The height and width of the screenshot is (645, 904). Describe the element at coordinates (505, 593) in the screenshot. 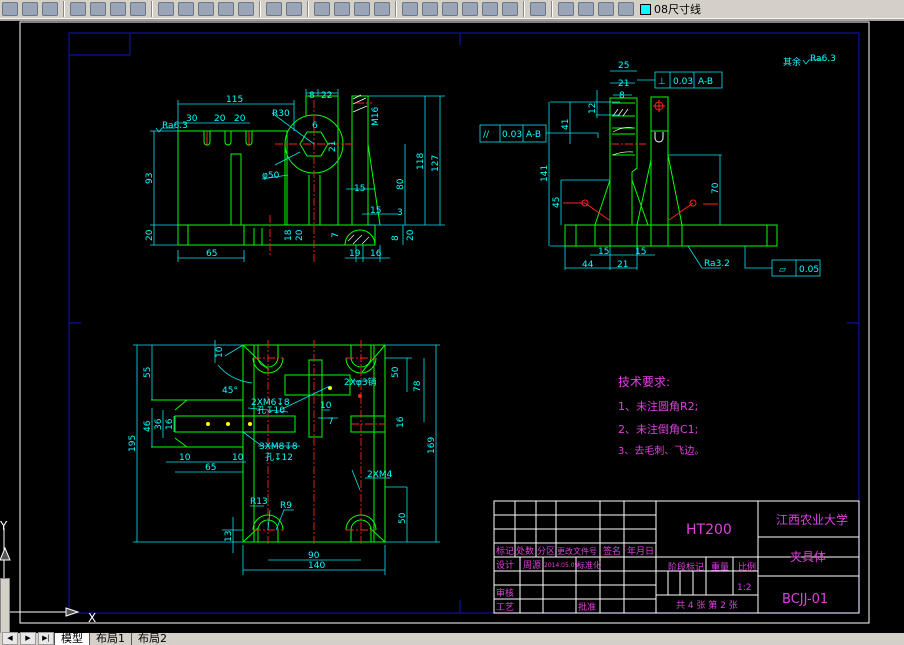

I see `svg-text: 审核` at that location.